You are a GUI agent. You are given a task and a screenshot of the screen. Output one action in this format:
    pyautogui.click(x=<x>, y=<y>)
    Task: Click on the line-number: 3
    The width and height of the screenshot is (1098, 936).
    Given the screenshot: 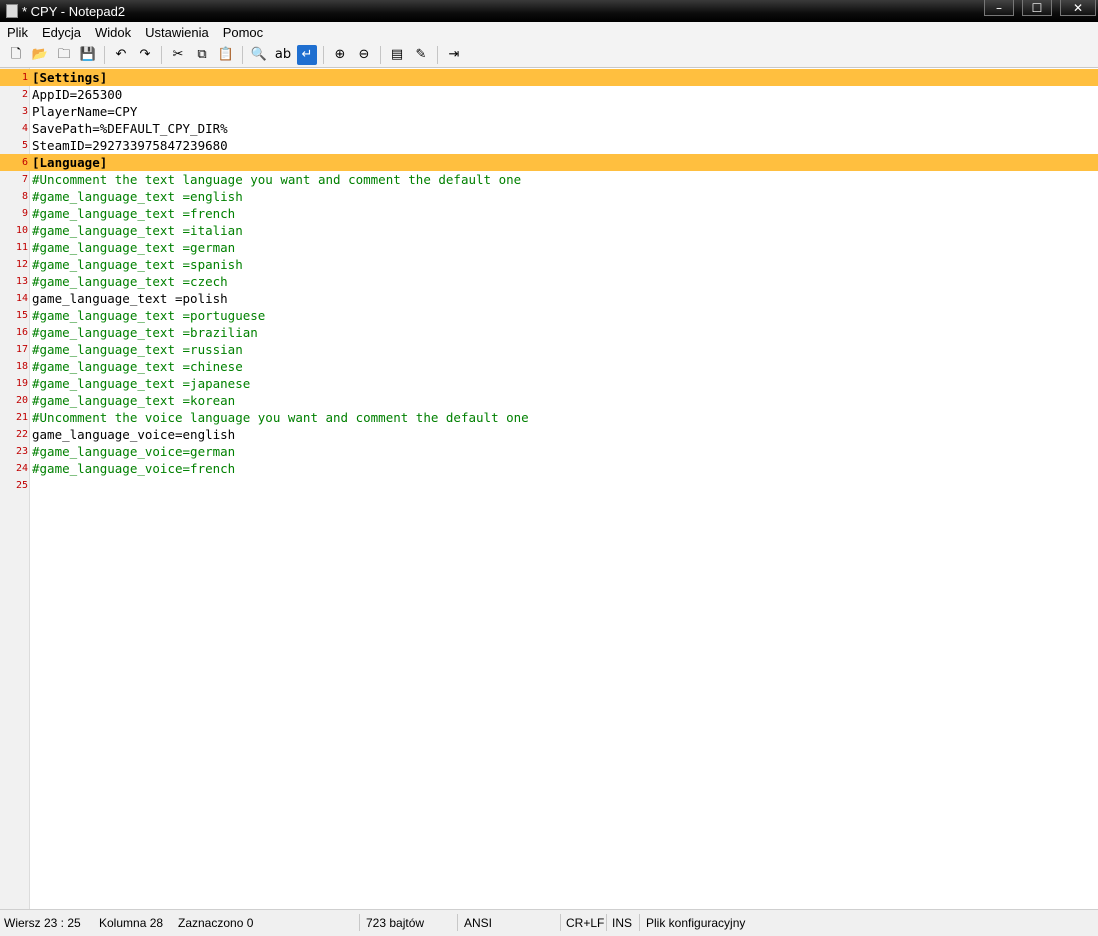 What is the action you would take?
    pyautogui.click(x=24, y=111)
    